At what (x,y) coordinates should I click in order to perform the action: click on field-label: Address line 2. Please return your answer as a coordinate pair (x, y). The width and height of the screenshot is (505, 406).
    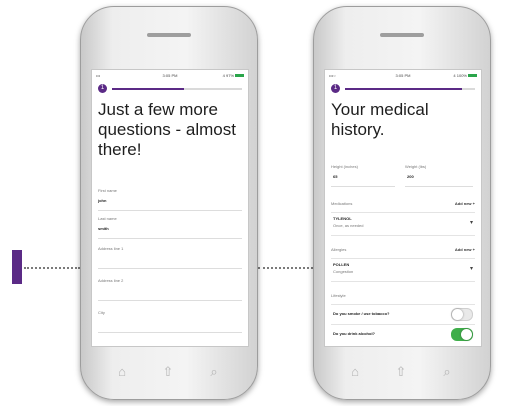
    Looking at the image, I should click on (111, 280).